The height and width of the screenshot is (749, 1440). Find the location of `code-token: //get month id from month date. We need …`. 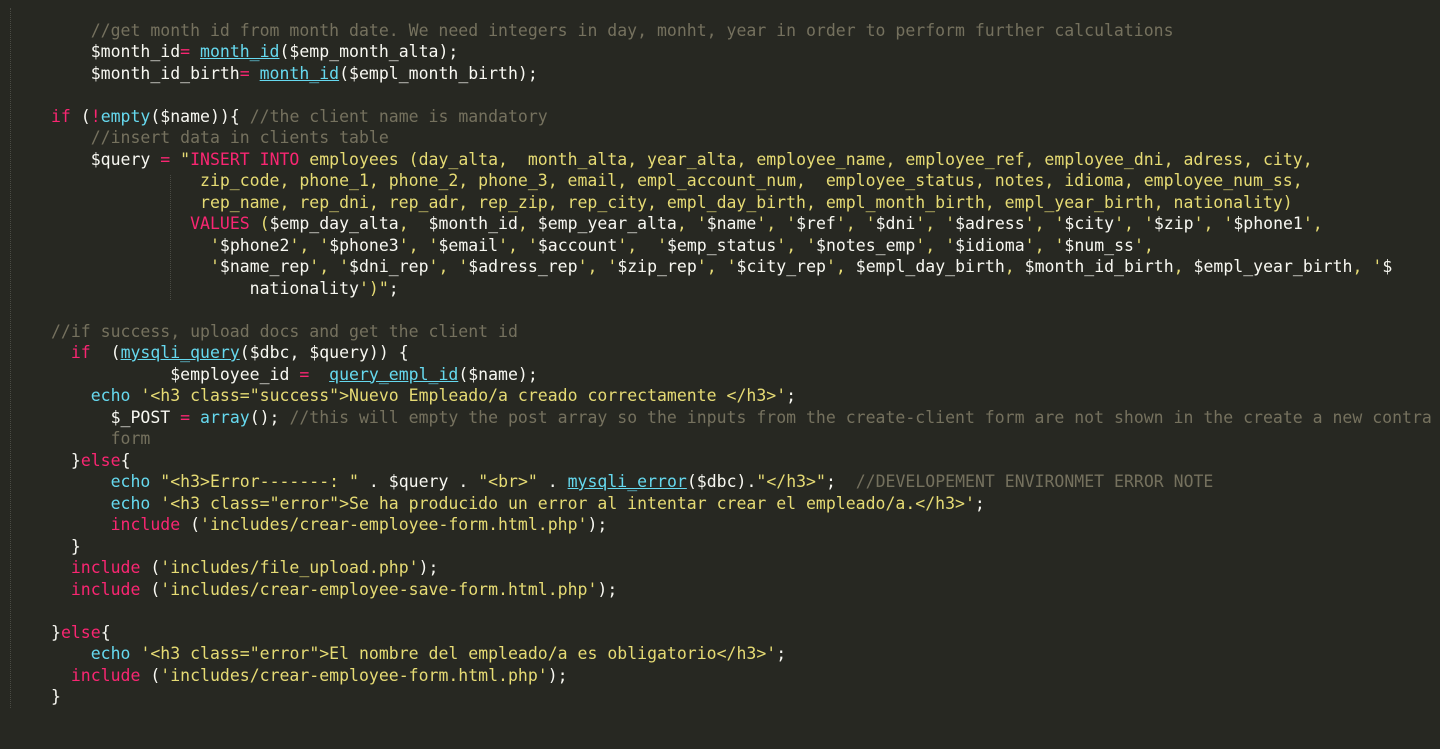

code-token: //get month id from month date. We need … is located at coordinates (632, 30).